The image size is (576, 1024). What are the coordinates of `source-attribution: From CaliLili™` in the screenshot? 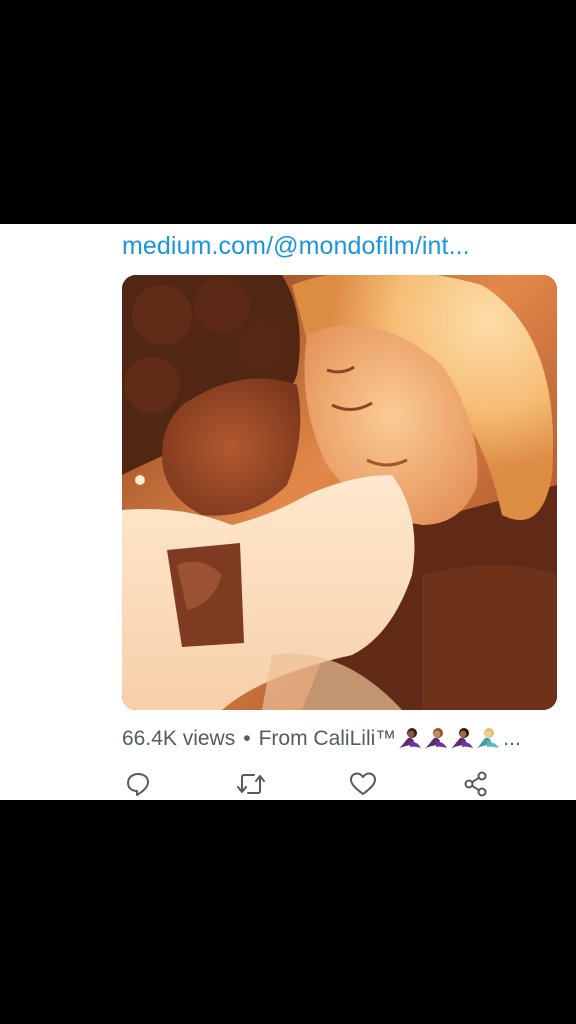 It's located at (328, 739).